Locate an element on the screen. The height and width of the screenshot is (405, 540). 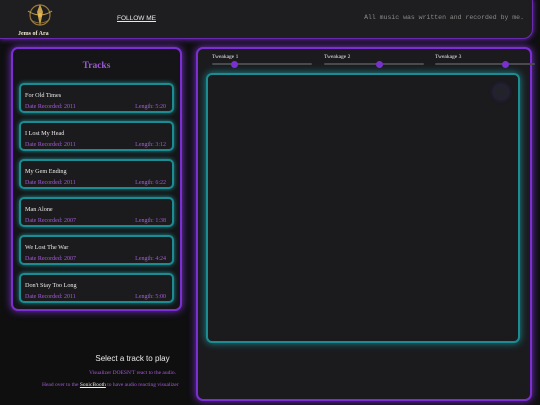
tweak-control-3: Tweakage 3 is located at coordinates (485, 61).